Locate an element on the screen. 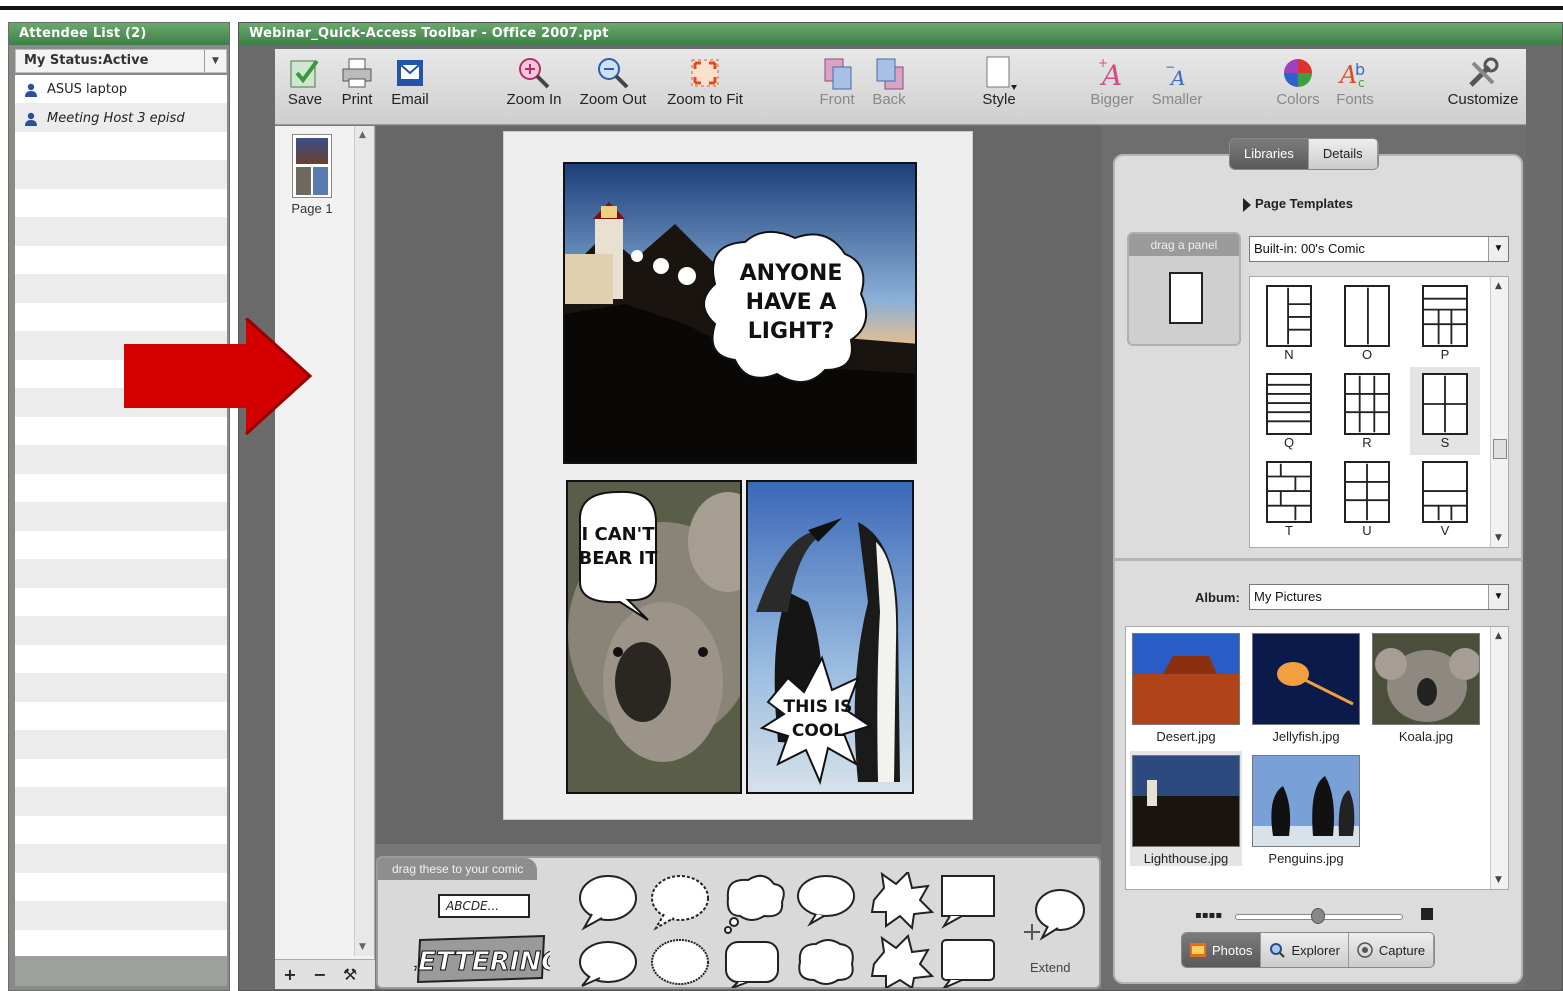 This screenshot has height=991, width=1563. tab-explorer: Explorer is located at coordinates (1305, 950).